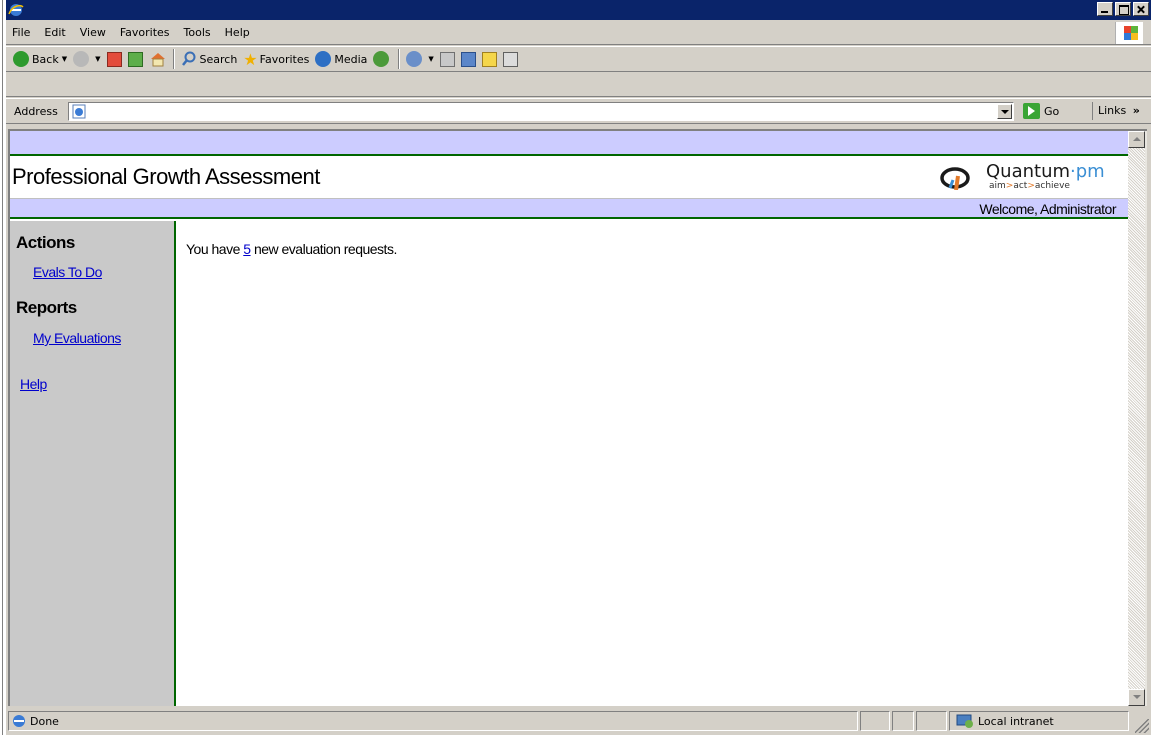 The width and height of the screenshot is (1151, 735). I want to click on history-button, so click(382, 59).